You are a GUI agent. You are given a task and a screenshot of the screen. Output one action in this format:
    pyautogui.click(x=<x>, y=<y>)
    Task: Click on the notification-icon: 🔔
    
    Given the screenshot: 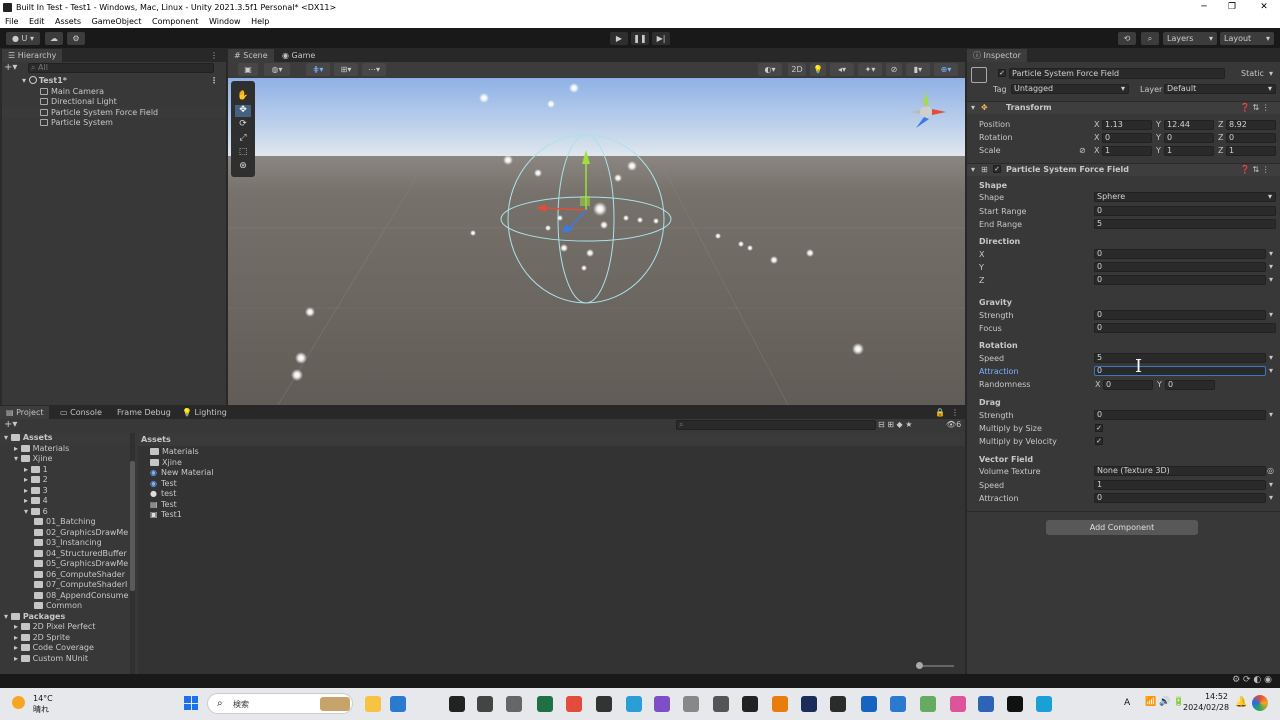 What is the action you would take?
    pyautogui.click(x=1241, y=702)
    